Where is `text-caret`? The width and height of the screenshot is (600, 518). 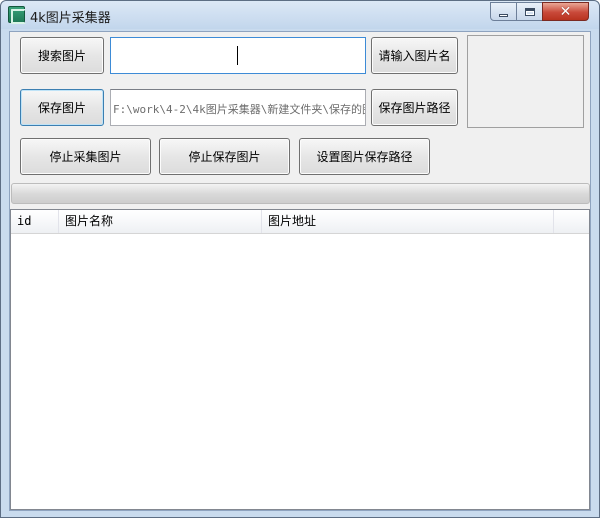 text-caret is located at coordinates (237, 55).